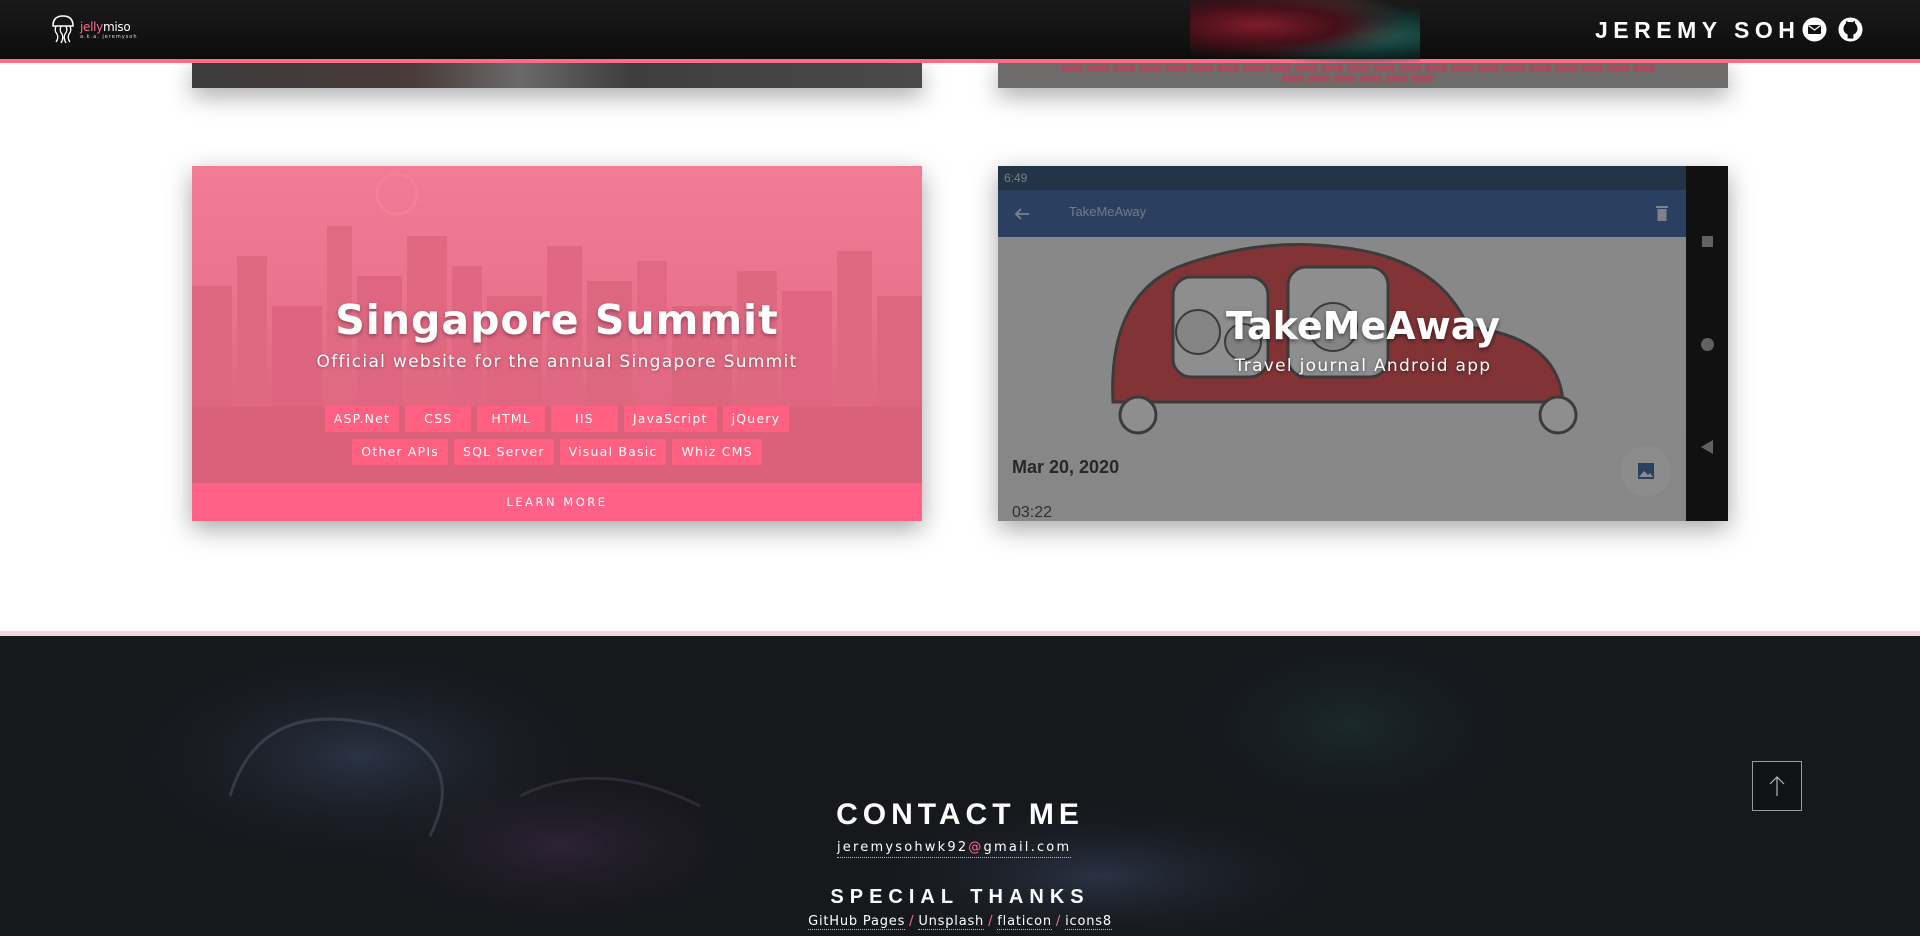 This screenshot has width=1920, height=936. Describe the element at coordinates (717, 452) in the screenshot. I see `tag-chip: Whiz CMS` at that location.